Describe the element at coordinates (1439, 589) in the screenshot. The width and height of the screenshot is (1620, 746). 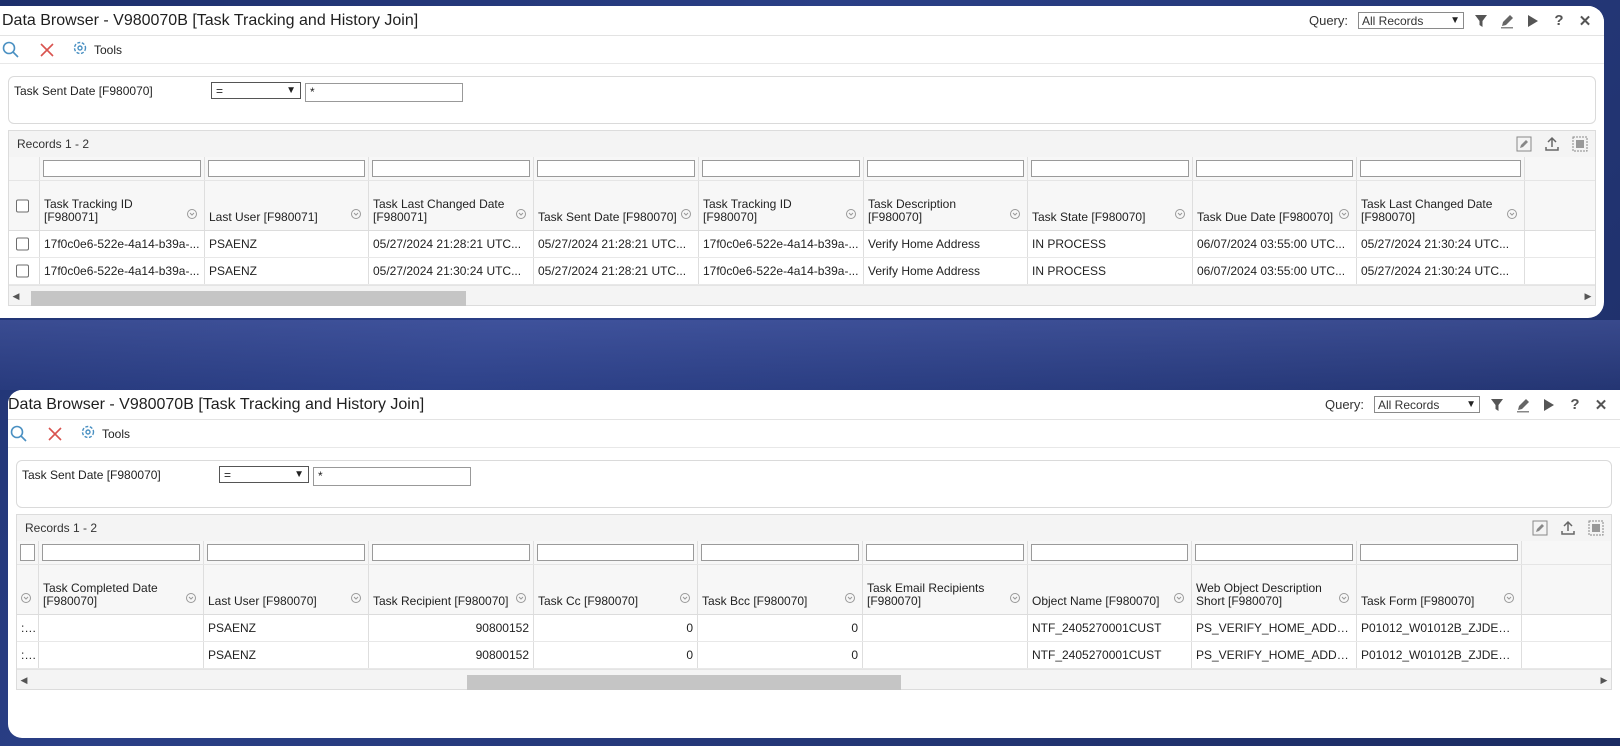
I see `column-header: Task Form [F980070]` at that location.